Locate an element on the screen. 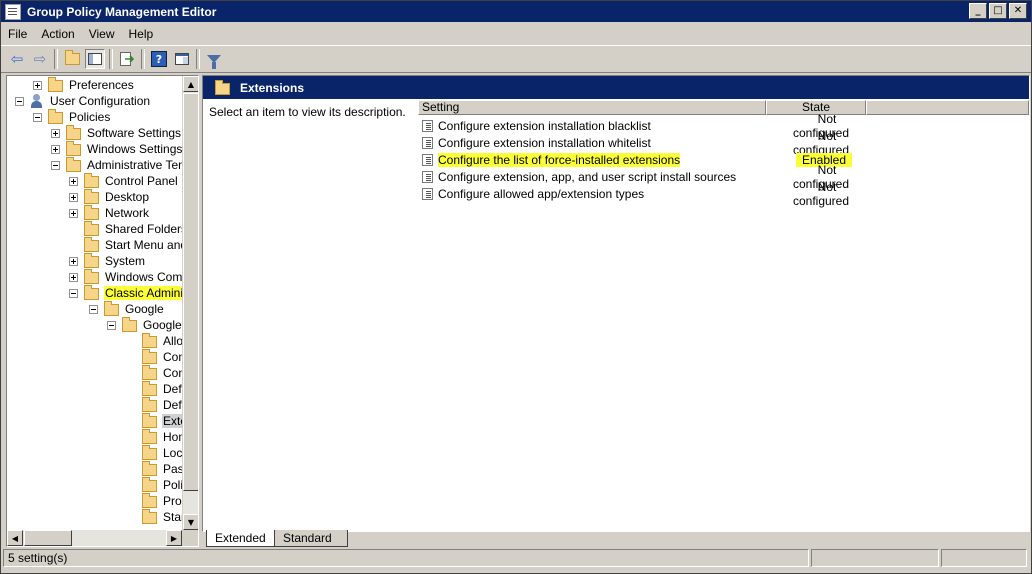  tree-horizontal-scrollbar: ◀ ▶ is located at coordinates (94, 538).